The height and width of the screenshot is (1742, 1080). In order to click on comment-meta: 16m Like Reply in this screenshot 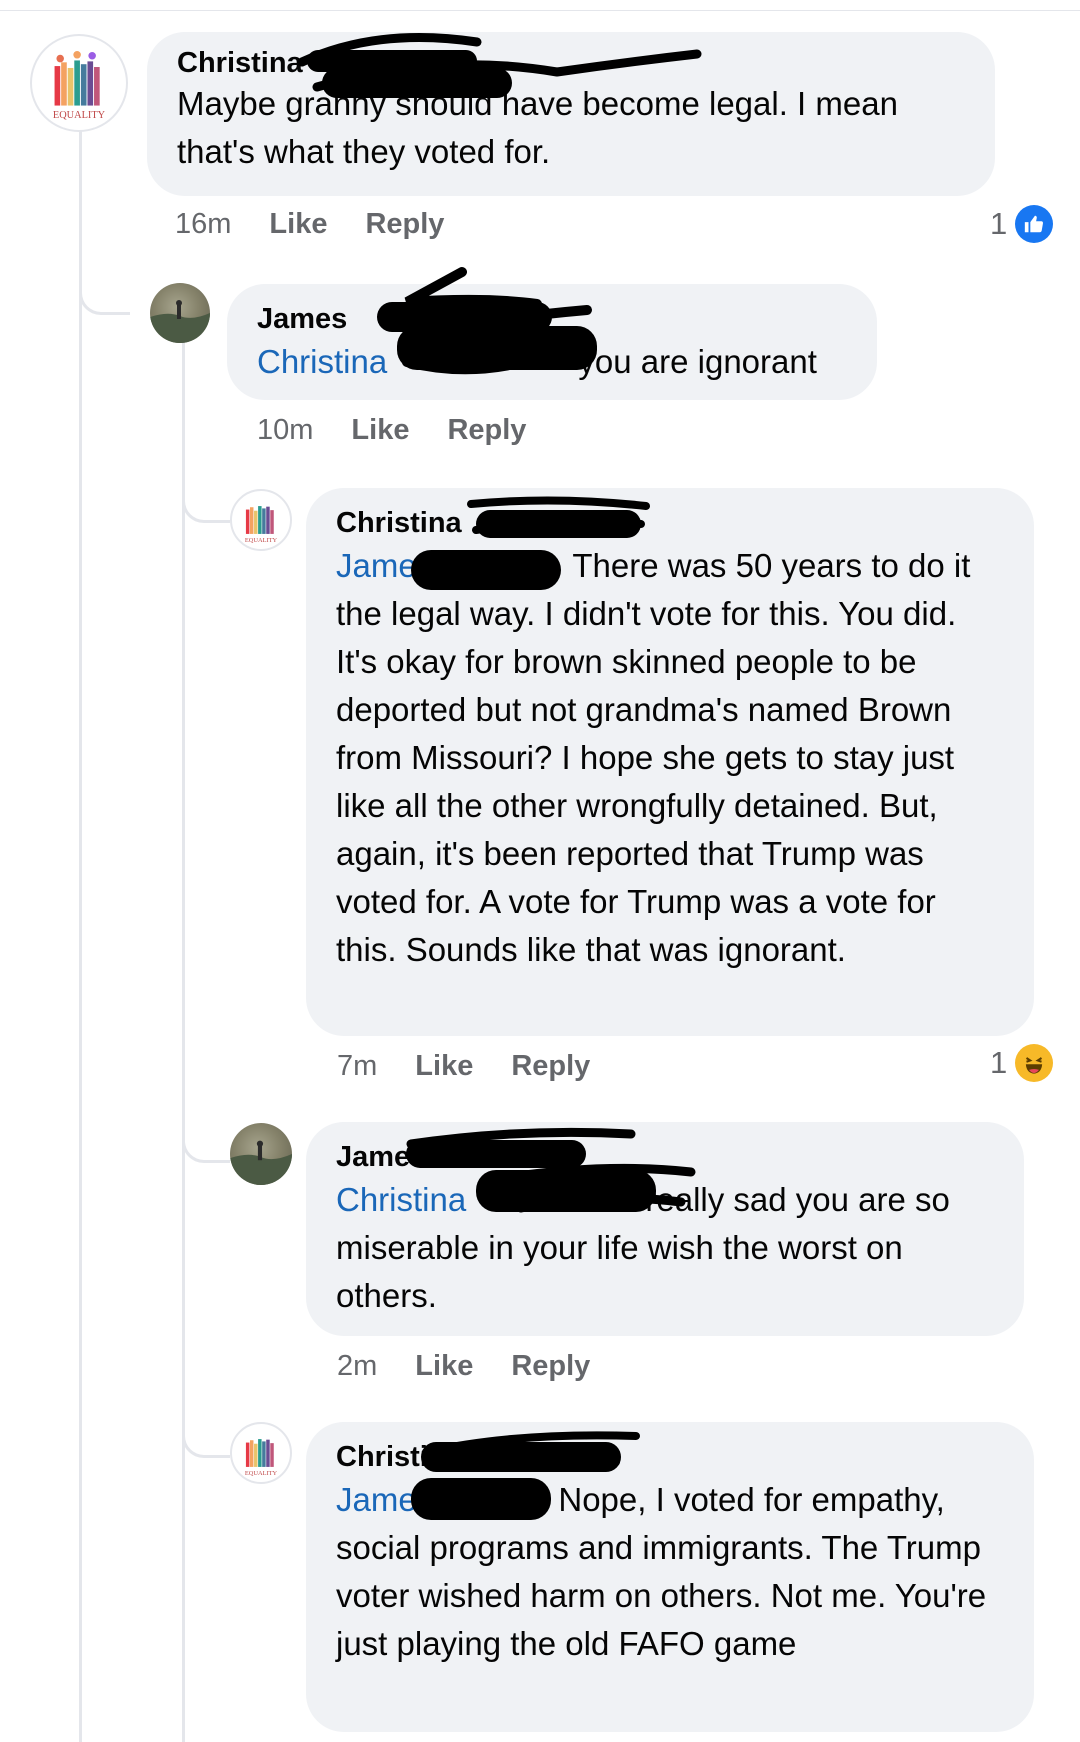, I will do `click(309, 224)`.